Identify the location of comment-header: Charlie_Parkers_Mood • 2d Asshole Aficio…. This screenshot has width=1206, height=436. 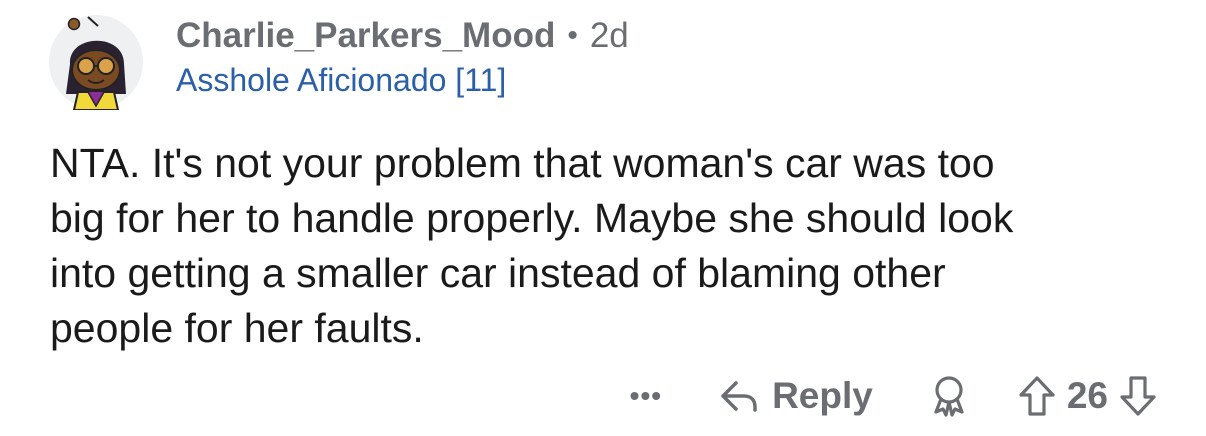
(402, 57).